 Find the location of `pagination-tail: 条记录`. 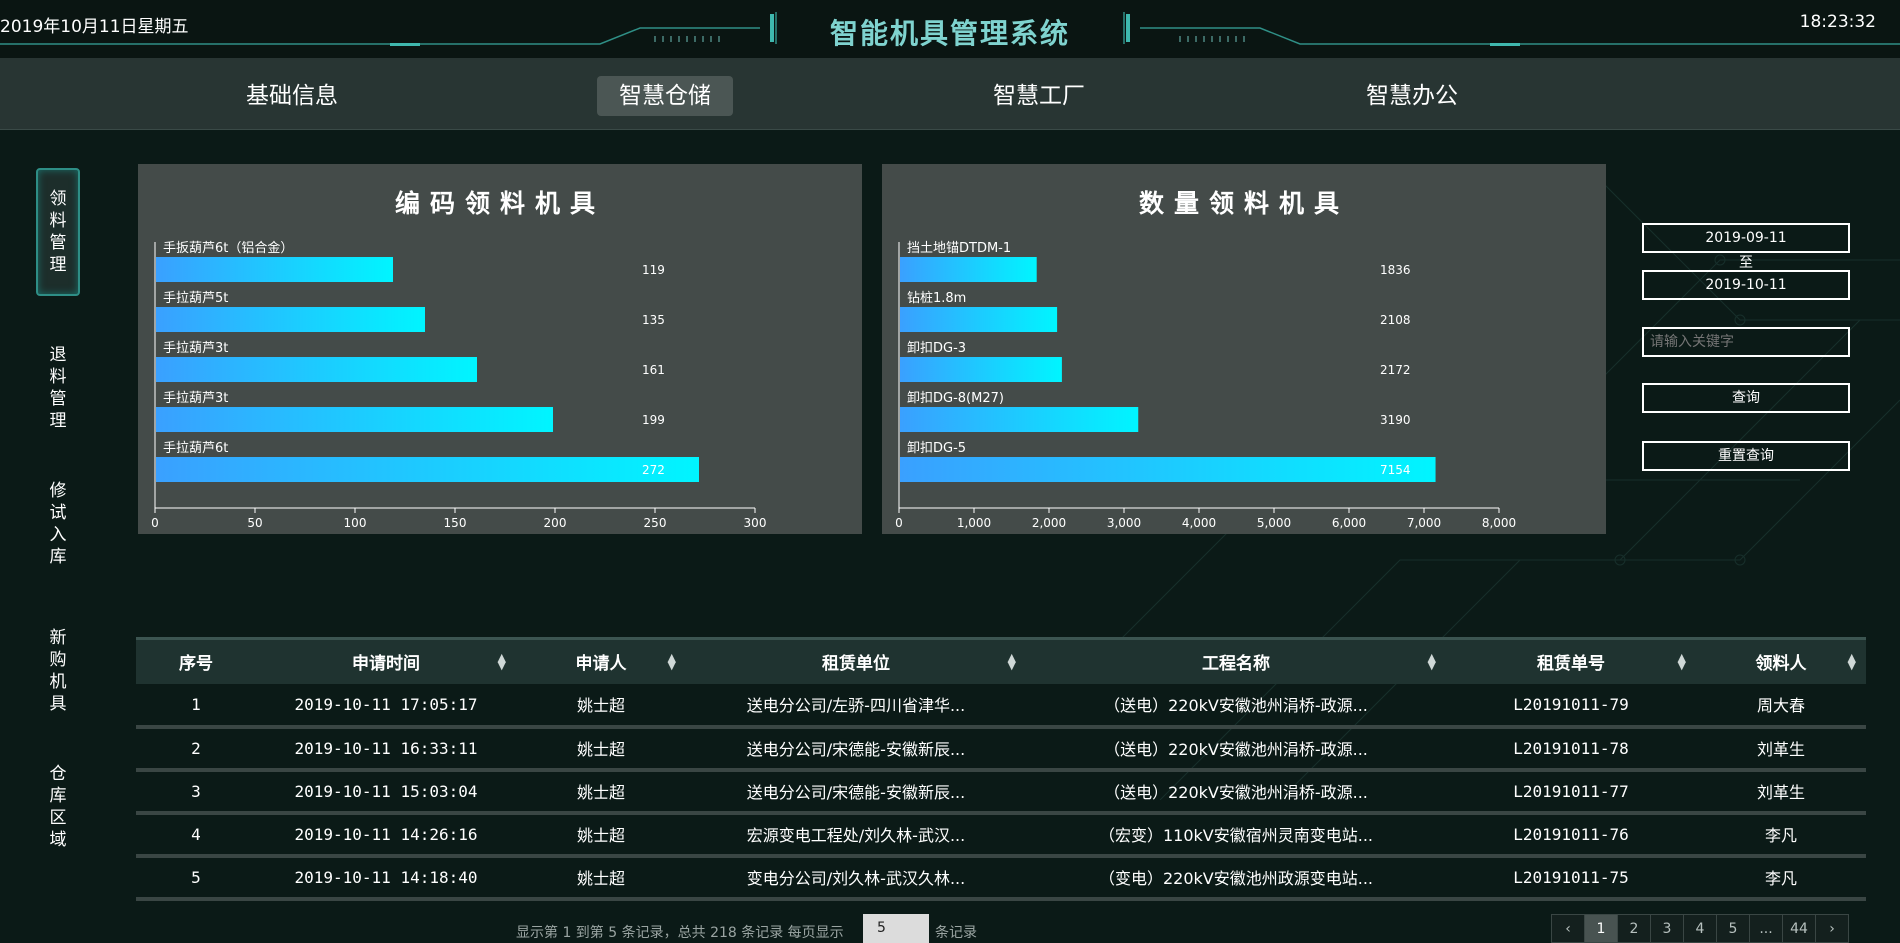

pagination-tail: 条记录 is located at coordinates (956, 933).